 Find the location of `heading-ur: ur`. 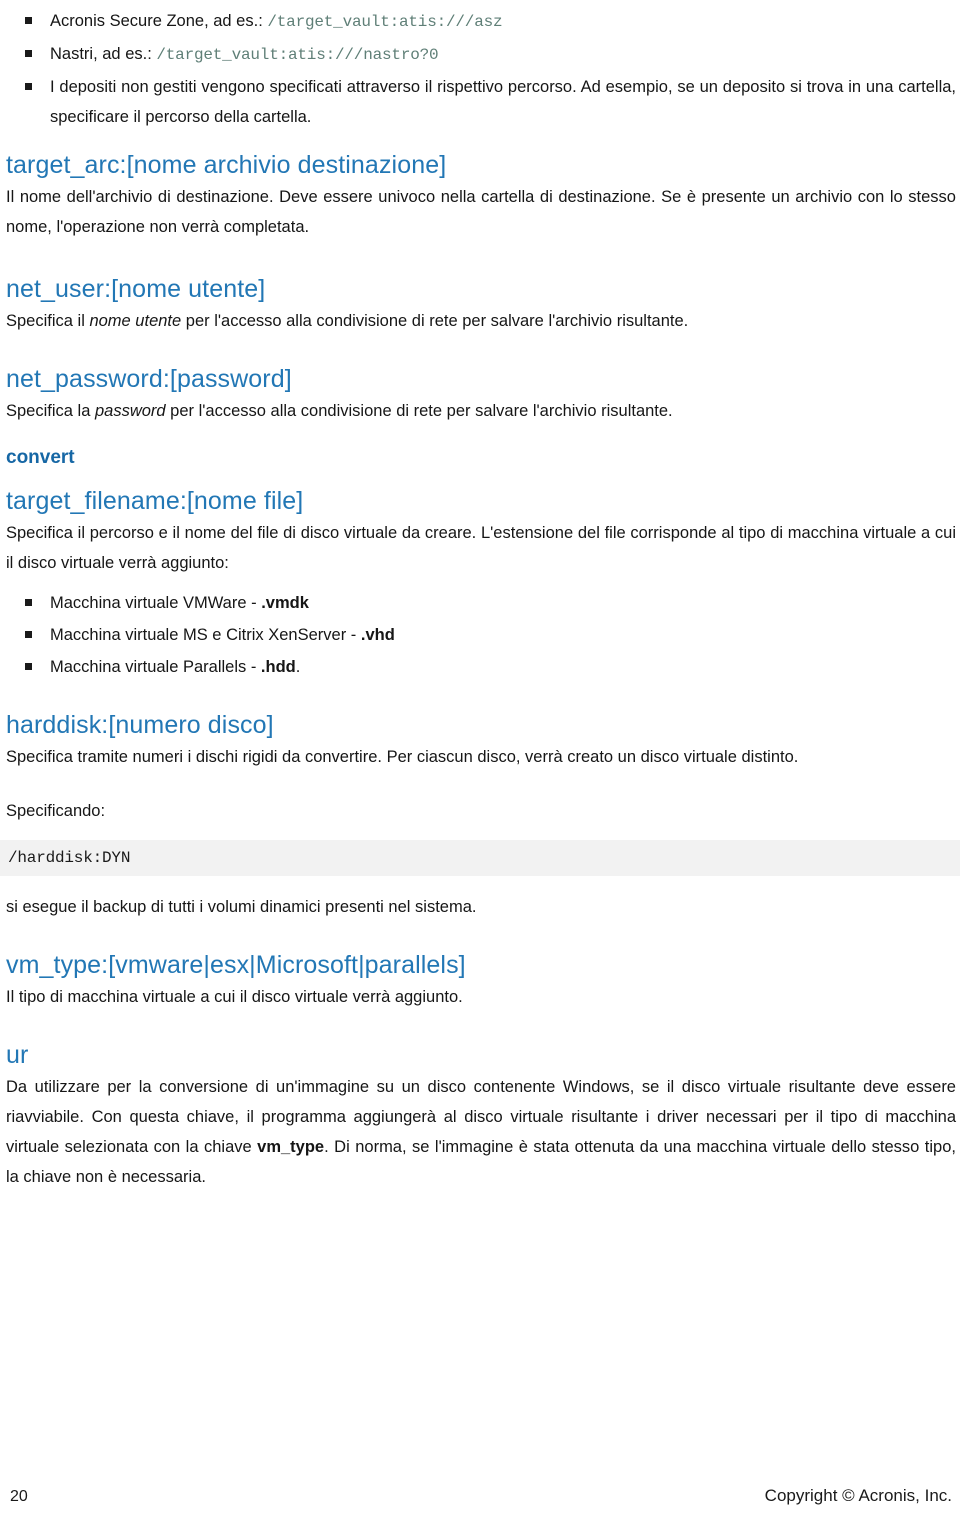

heading-ur: ur is located at coordinates (17, 1055).